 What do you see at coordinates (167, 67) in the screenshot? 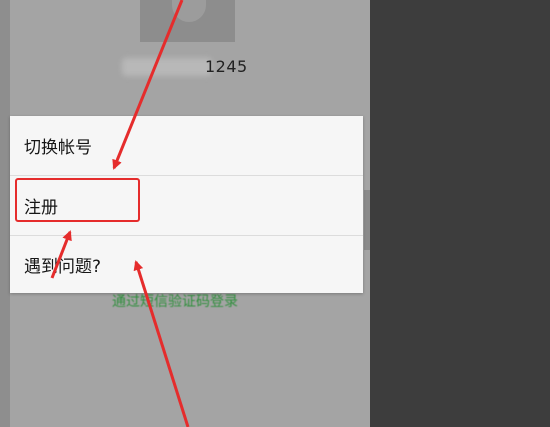
I see `account-blurred-digits` at bounding box center [167, 67].